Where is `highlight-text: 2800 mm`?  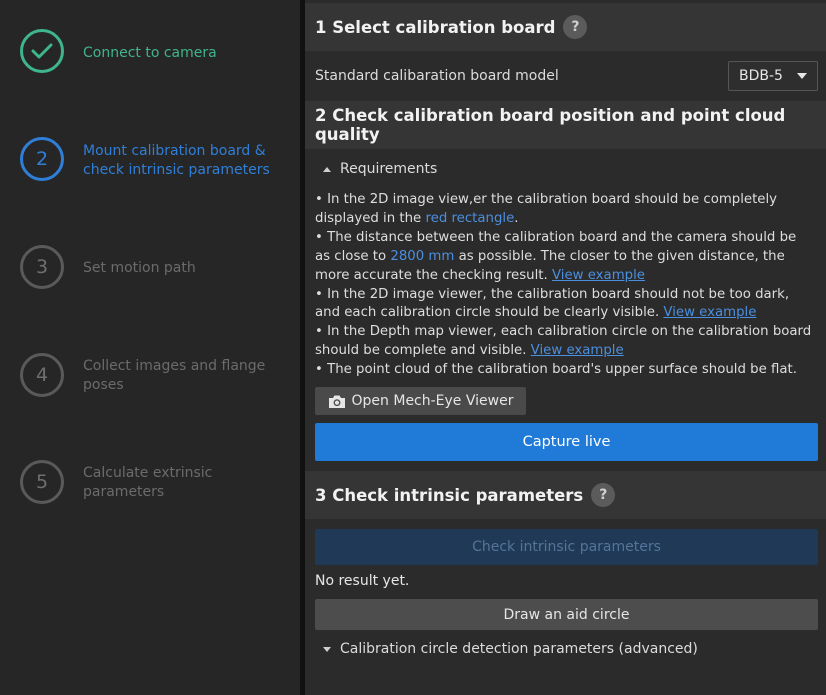
highlight-text: 2800 mm is located at coordinates (422, 256).